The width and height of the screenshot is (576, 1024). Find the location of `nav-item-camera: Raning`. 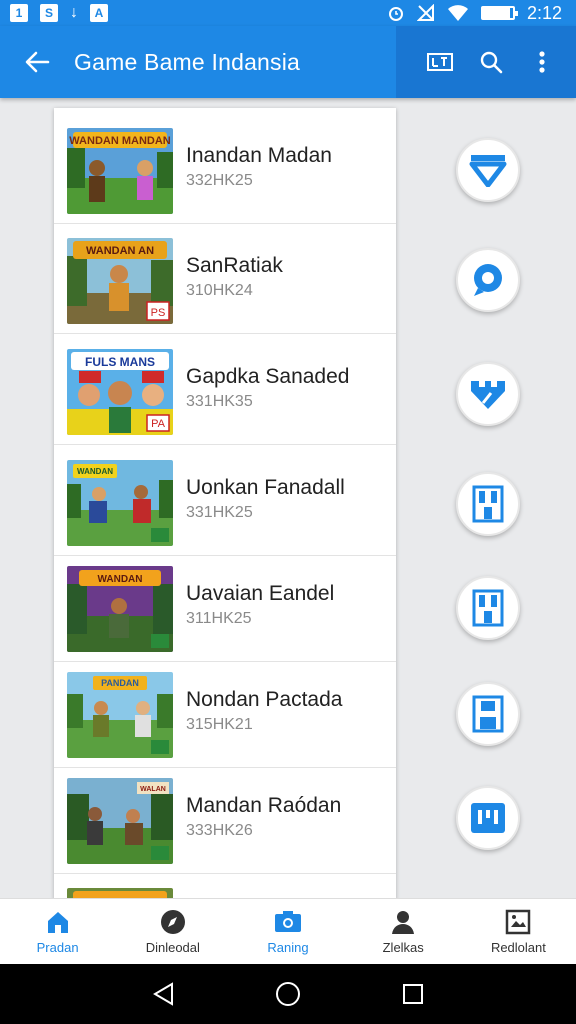

nav-item-camera: Raning is located at coordinates (287, 931).